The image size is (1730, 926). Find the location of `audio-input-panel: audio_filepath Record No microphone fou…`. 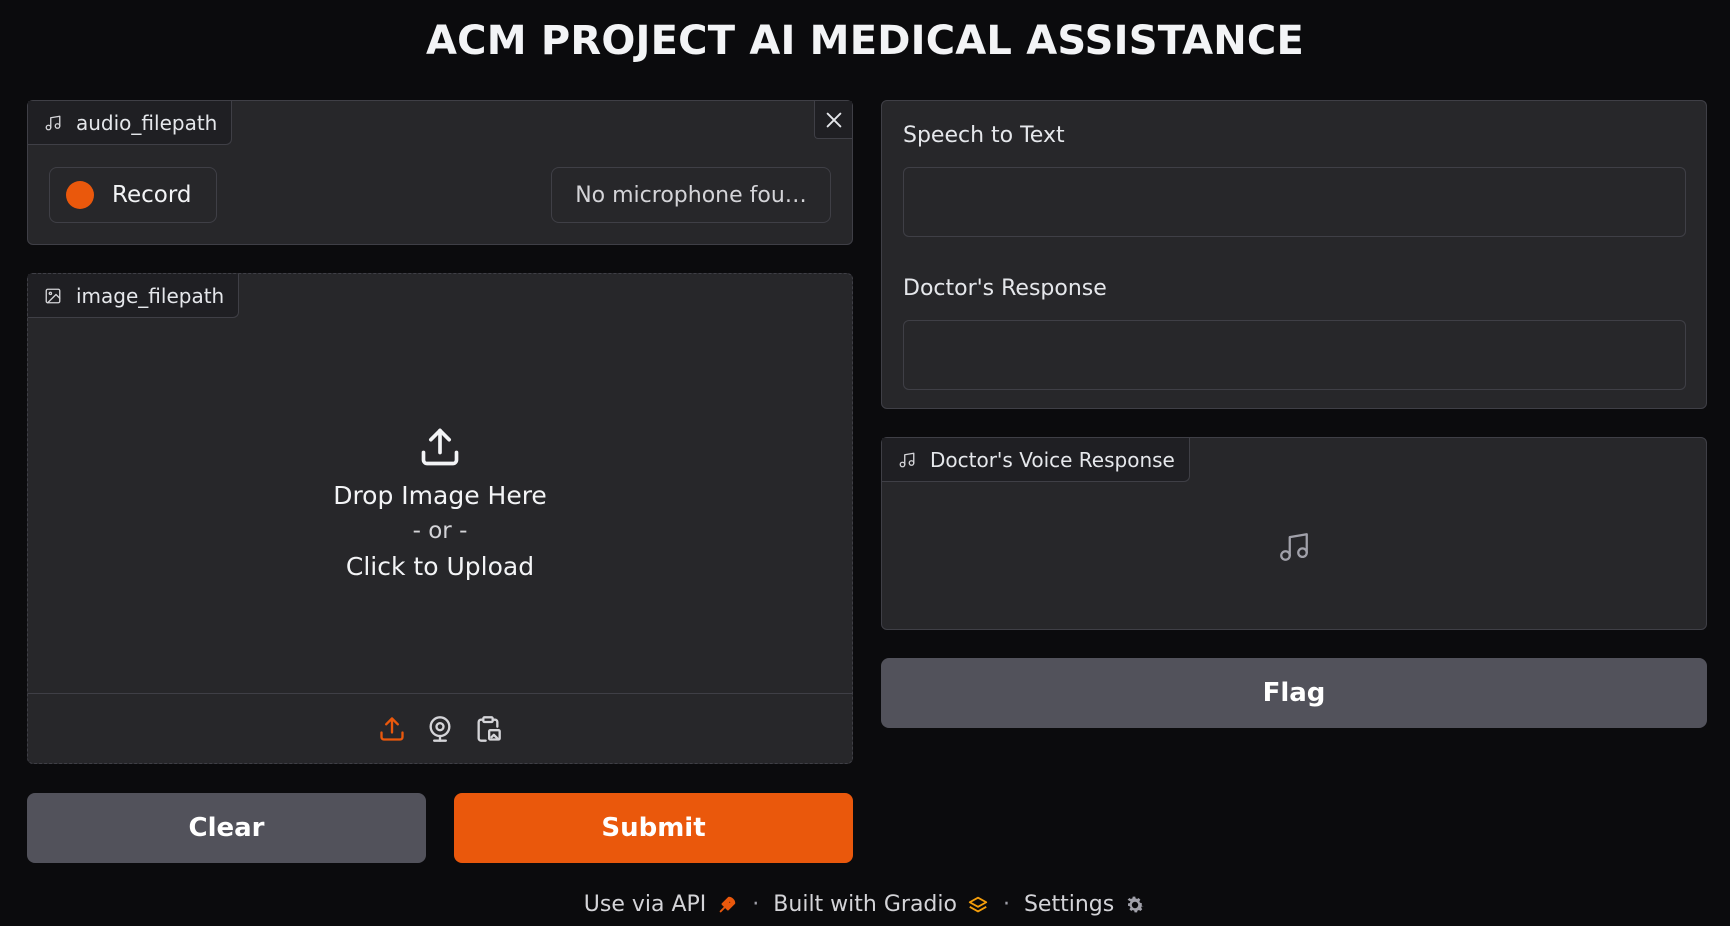

audio-input-panel: audio_filepath Record No microphone fou… is located at coordinates (440, 172).